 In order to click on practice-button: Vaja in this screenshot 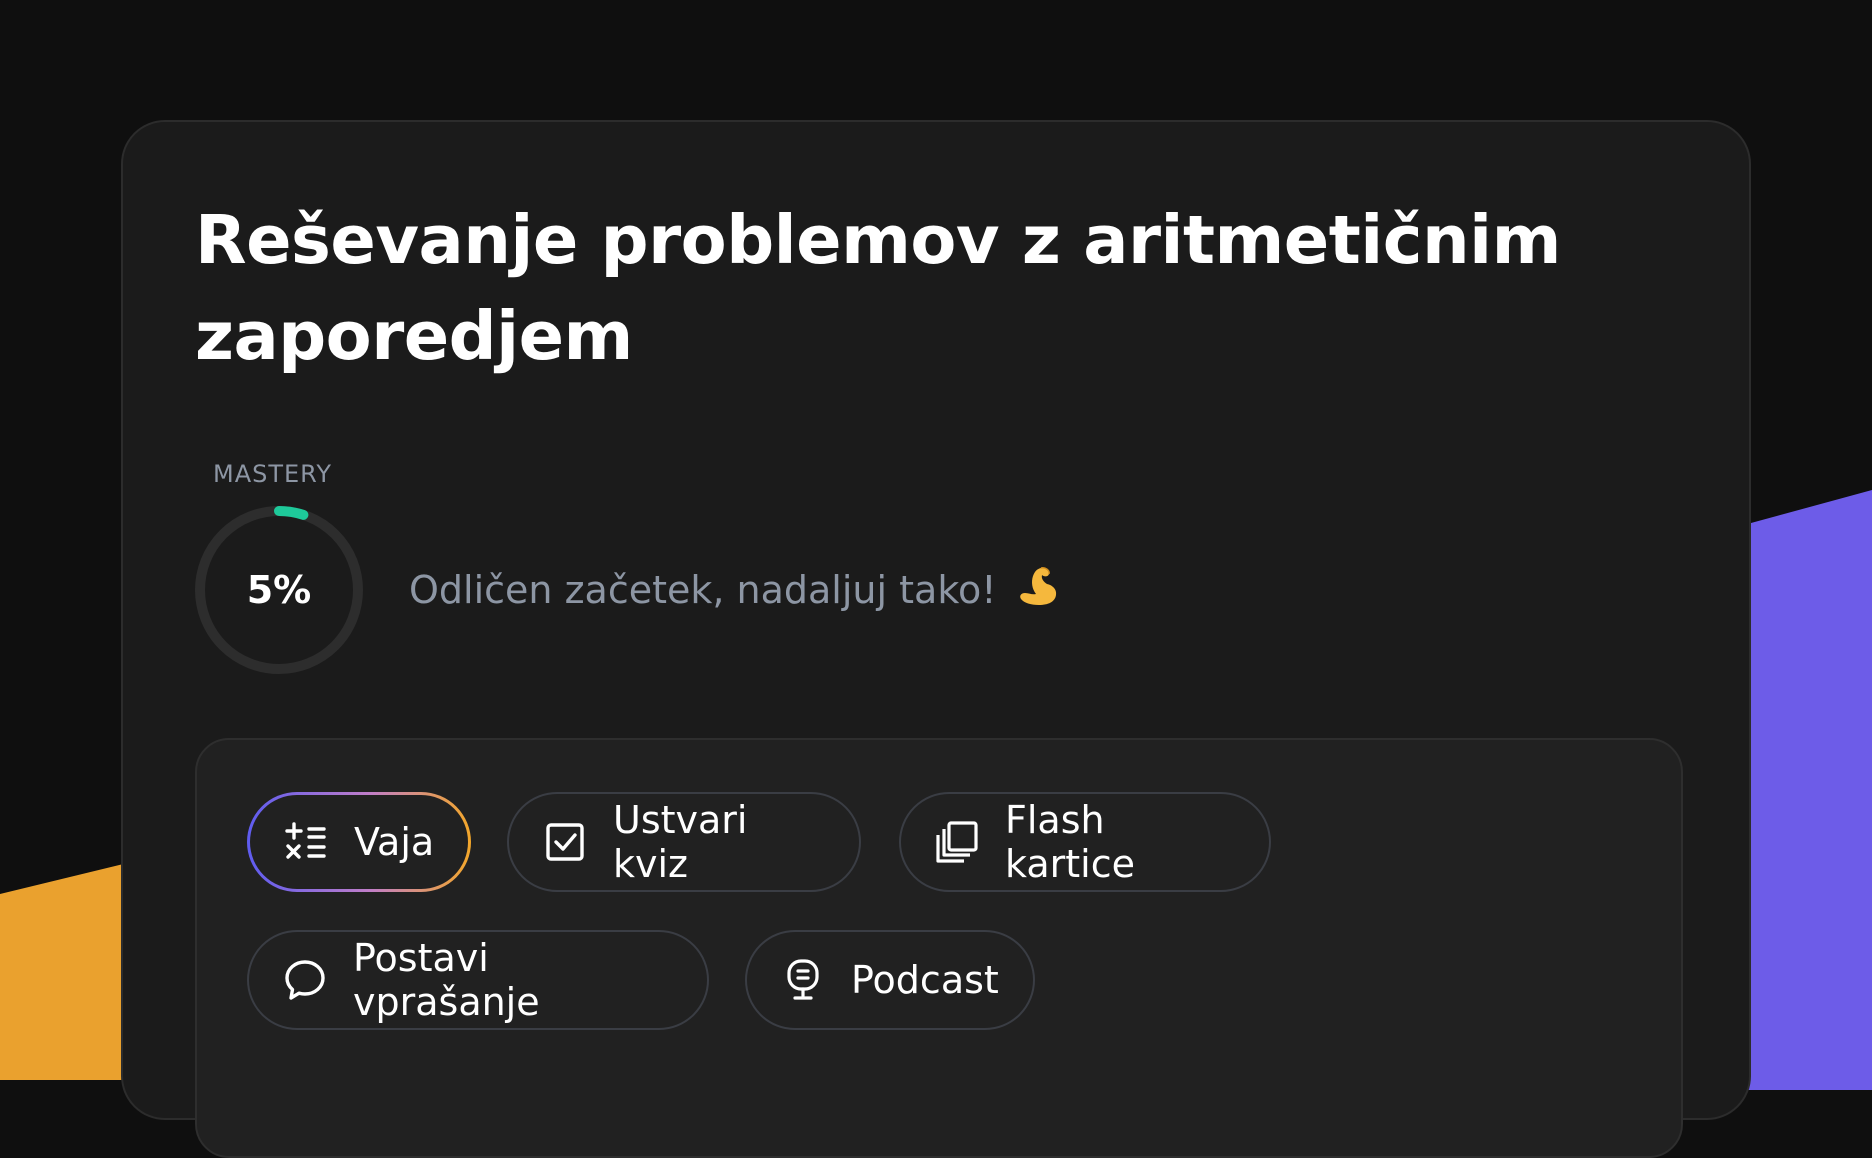, I will do `click(359, 842)`.